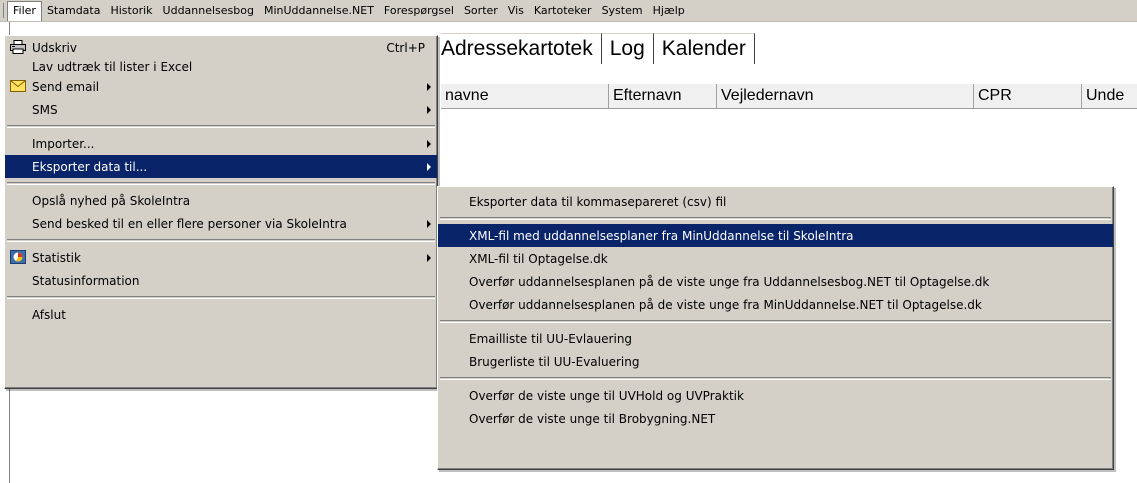 The width and height of the screenshot is (1137, 483). Describe the element at coordinates (1028, 96) in the screenshot. I see `column-header-cpr: CPR` at that location.